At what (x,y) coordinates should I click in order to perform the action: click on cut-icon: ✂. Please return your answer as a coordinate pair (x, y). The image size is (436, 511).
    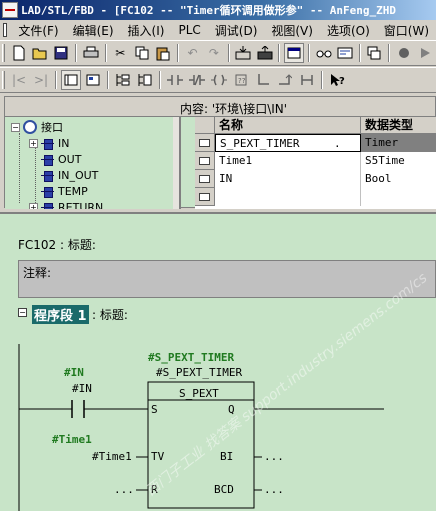
    Looking at the image, I should click on (120, 53).